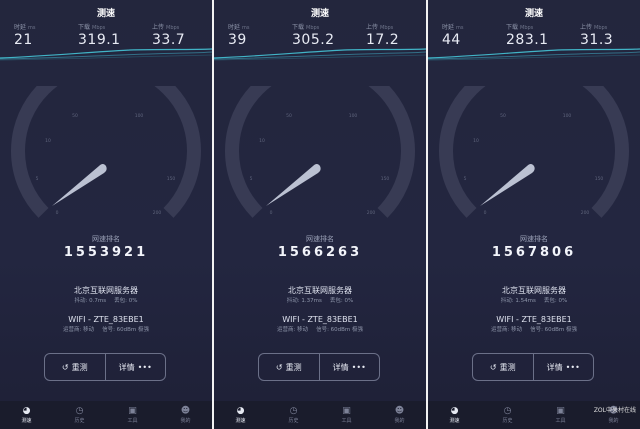 Image resolution: width=640 pixels, height=429 pixels. I want to click on clock-icon: ◷, so click(507, 411).